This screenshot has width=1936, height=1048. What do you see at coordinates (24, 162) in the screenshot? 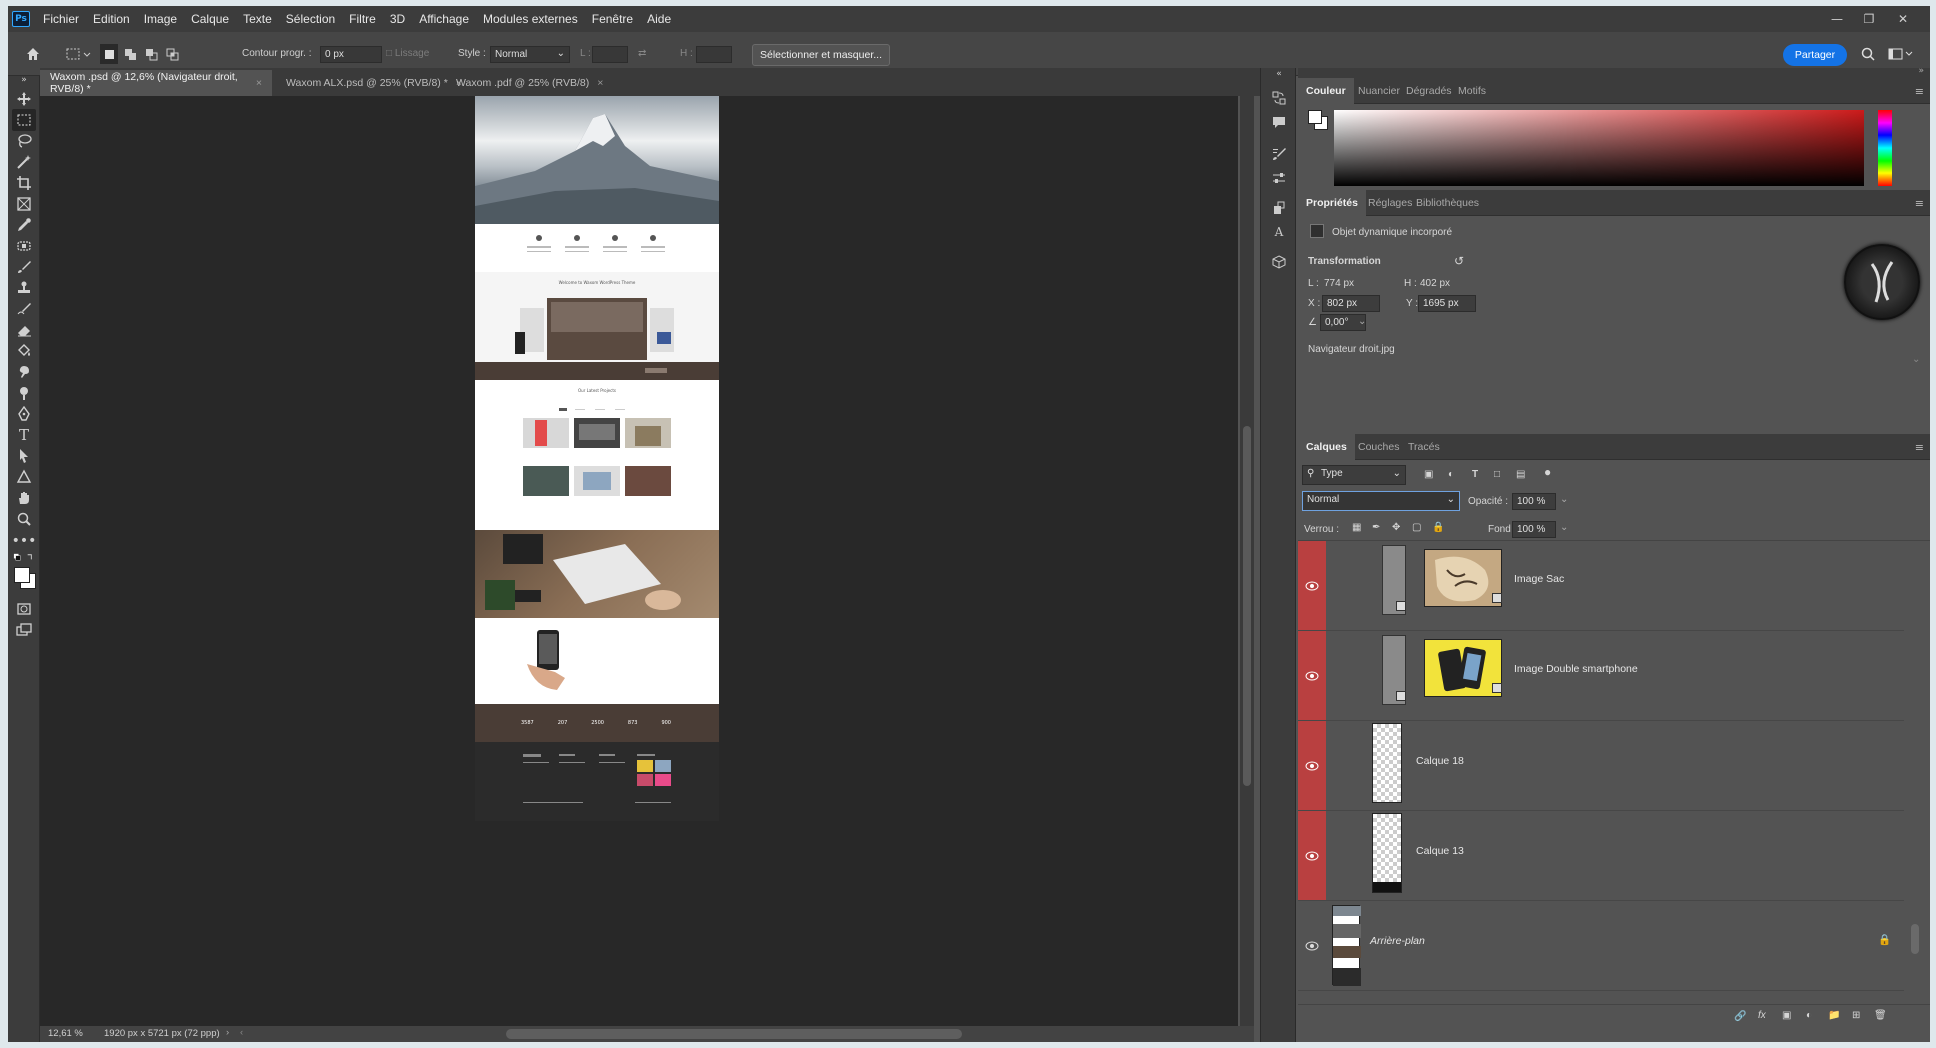
I see `magic-wand-icon` at bounding box center [24, 162].